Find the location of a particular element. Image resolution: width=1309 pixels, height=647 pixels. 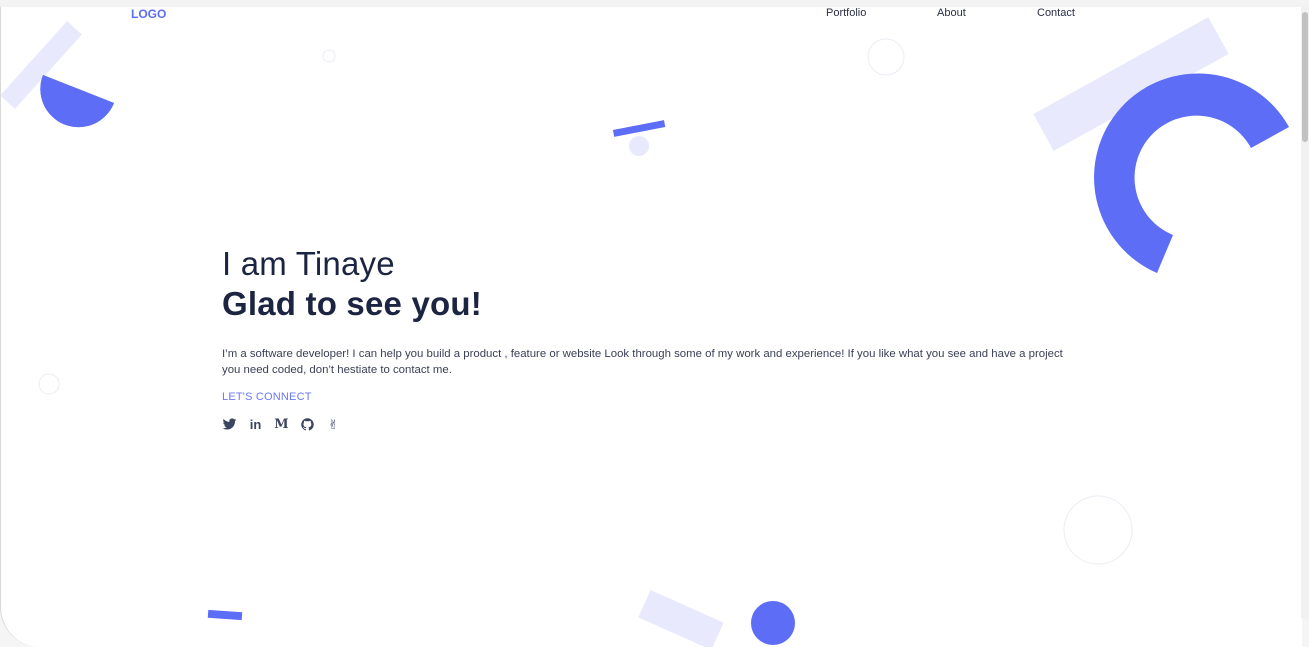

hero-title: I am Tinaye Glad to see you! is located at coordinates (652, 284).